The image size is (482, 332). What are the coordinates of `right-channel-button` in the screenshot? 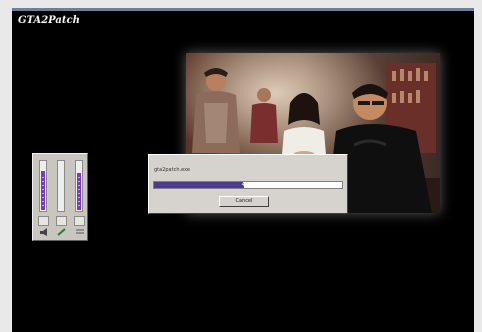 It's located at (79, 221).